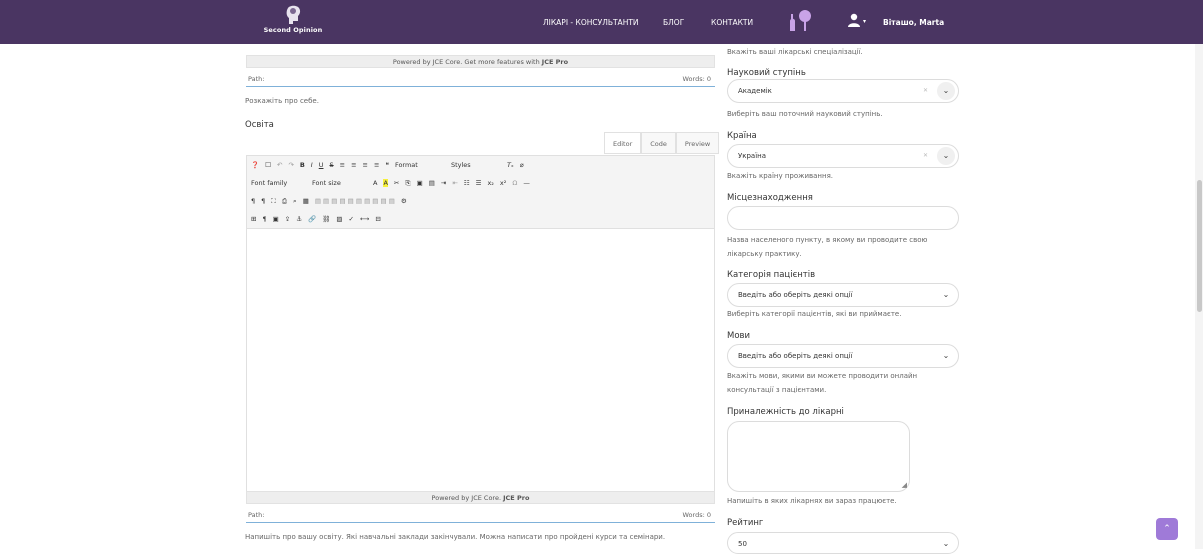 This screenshot has height=554, width=1203. Describe the element at coordinates (818, 456) in the screenshot. I see `hospital-textarea: ◢` at that location.